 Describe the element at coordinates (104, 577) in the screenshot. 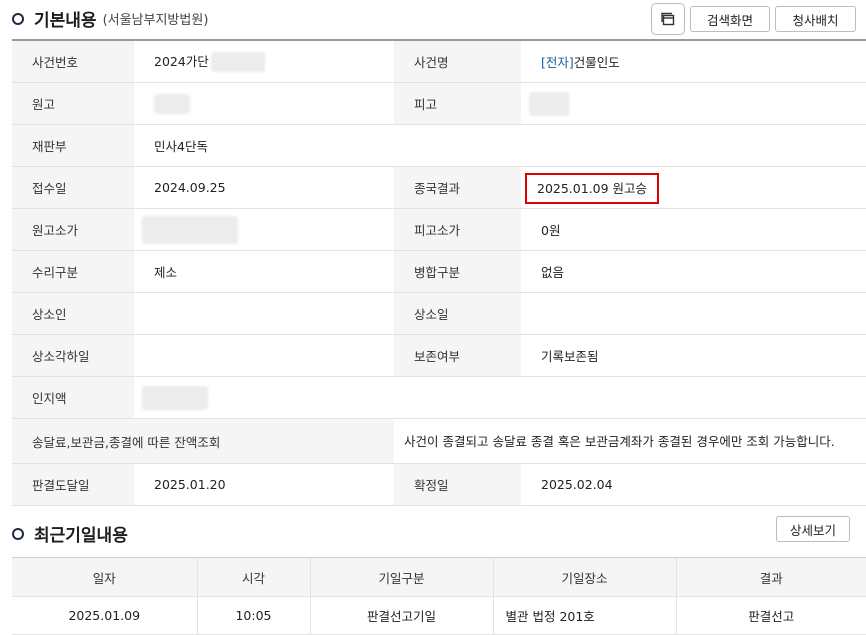

I see `column-header-date: 일자` at that location.